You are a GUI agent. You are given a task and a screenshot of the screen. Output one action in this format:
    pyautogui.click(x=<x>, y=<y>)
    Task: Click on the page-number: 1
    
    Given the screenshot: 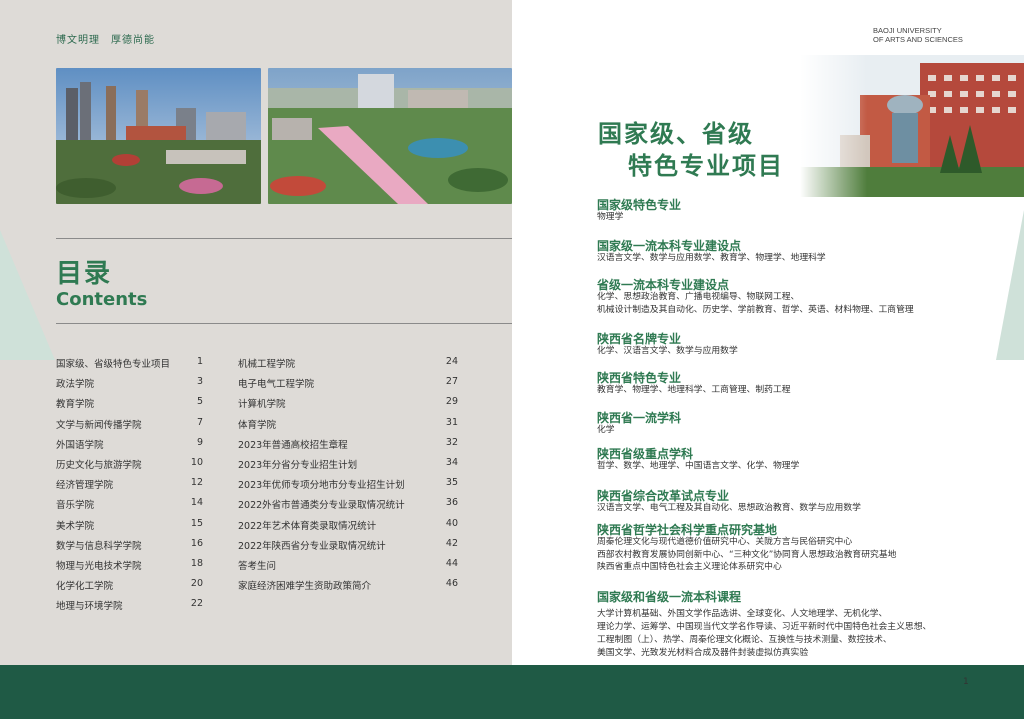 What is the action you would take?
    pyautogui.click(x=966, y=682)
    